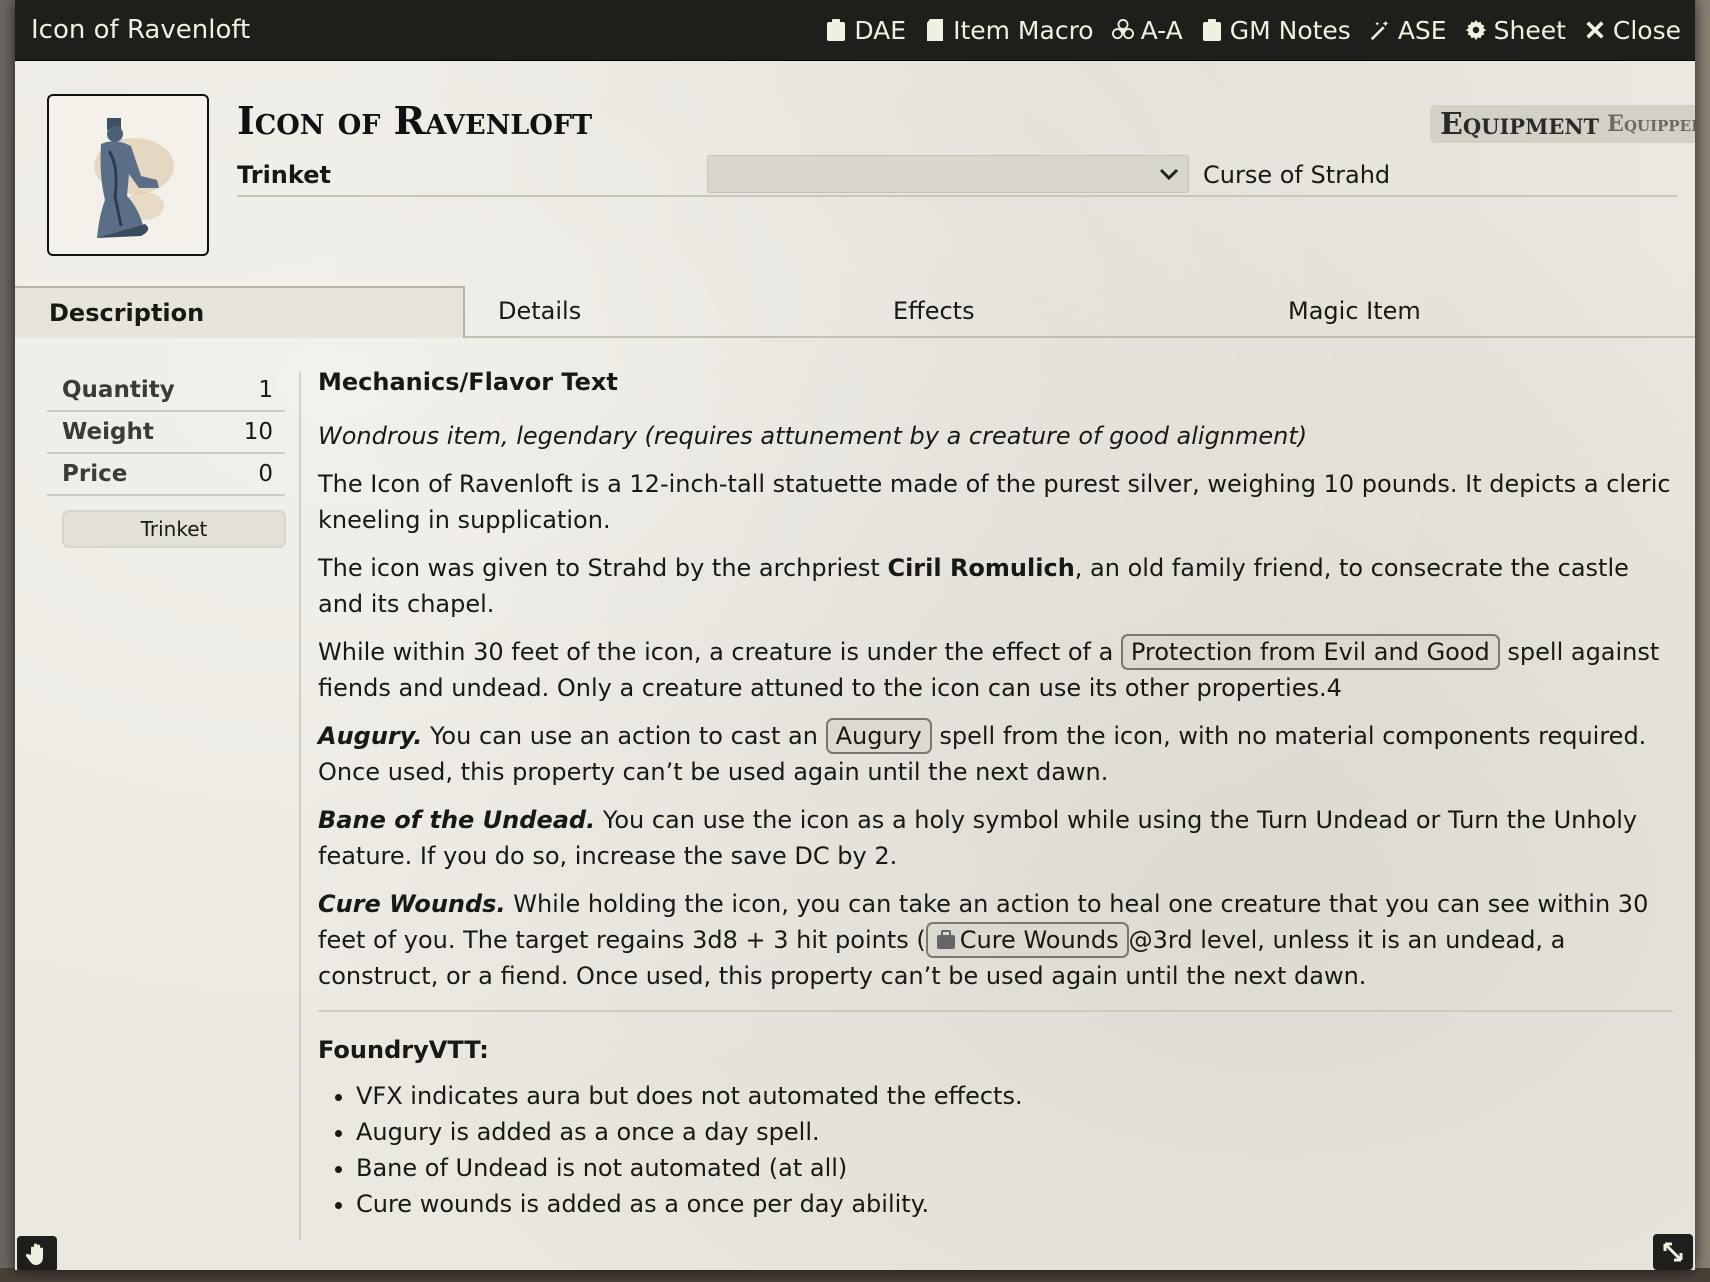 This screenshot has width=1710, height=1282. I want to click on resize-handle, so click(1673, 1252).